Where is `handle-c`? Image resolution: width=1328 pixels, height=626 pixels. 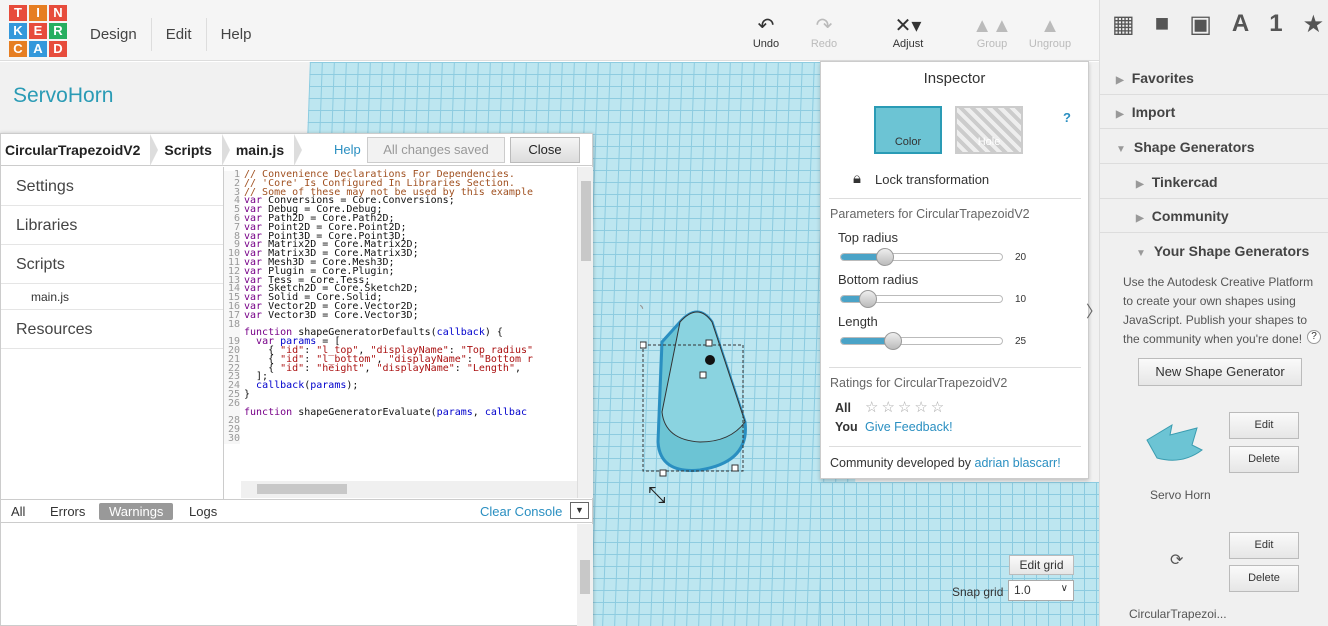 handle-c is located at coordinates (703, 375).